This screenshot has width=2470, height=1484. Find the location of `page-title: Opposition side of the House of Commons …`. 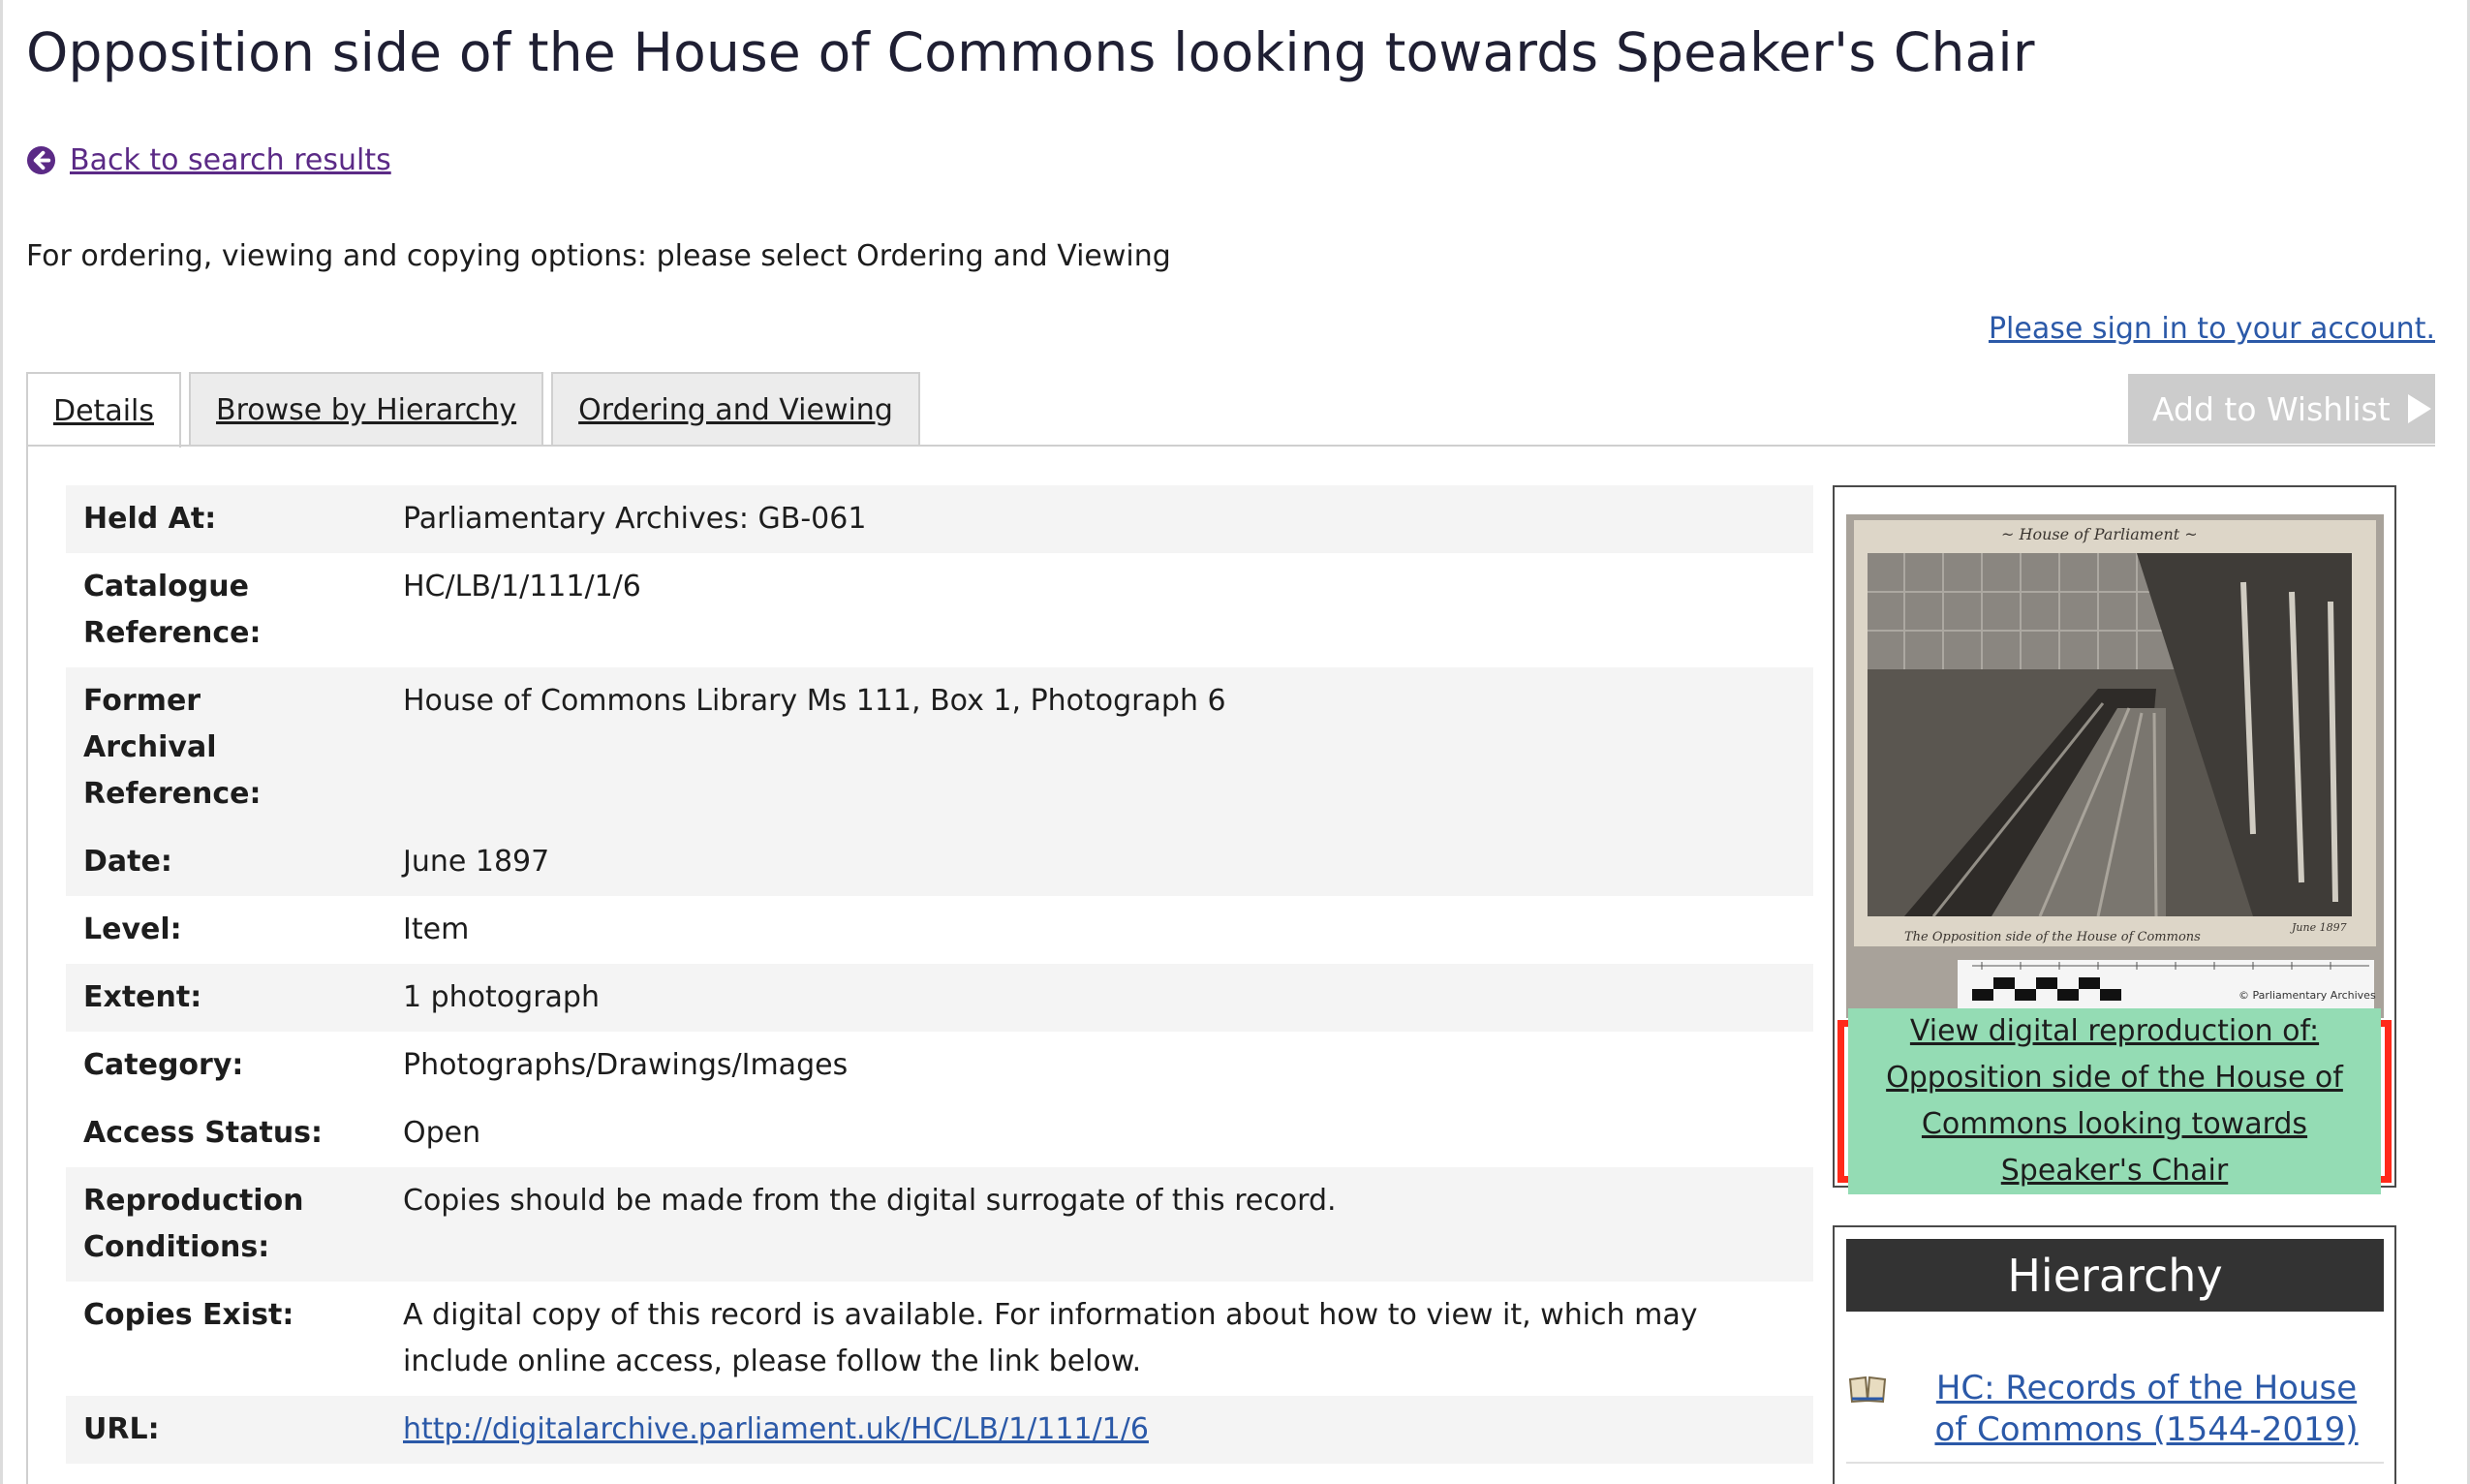

page-title: Opposition side of the House of Commons … is located at coordinates (1030, 52).